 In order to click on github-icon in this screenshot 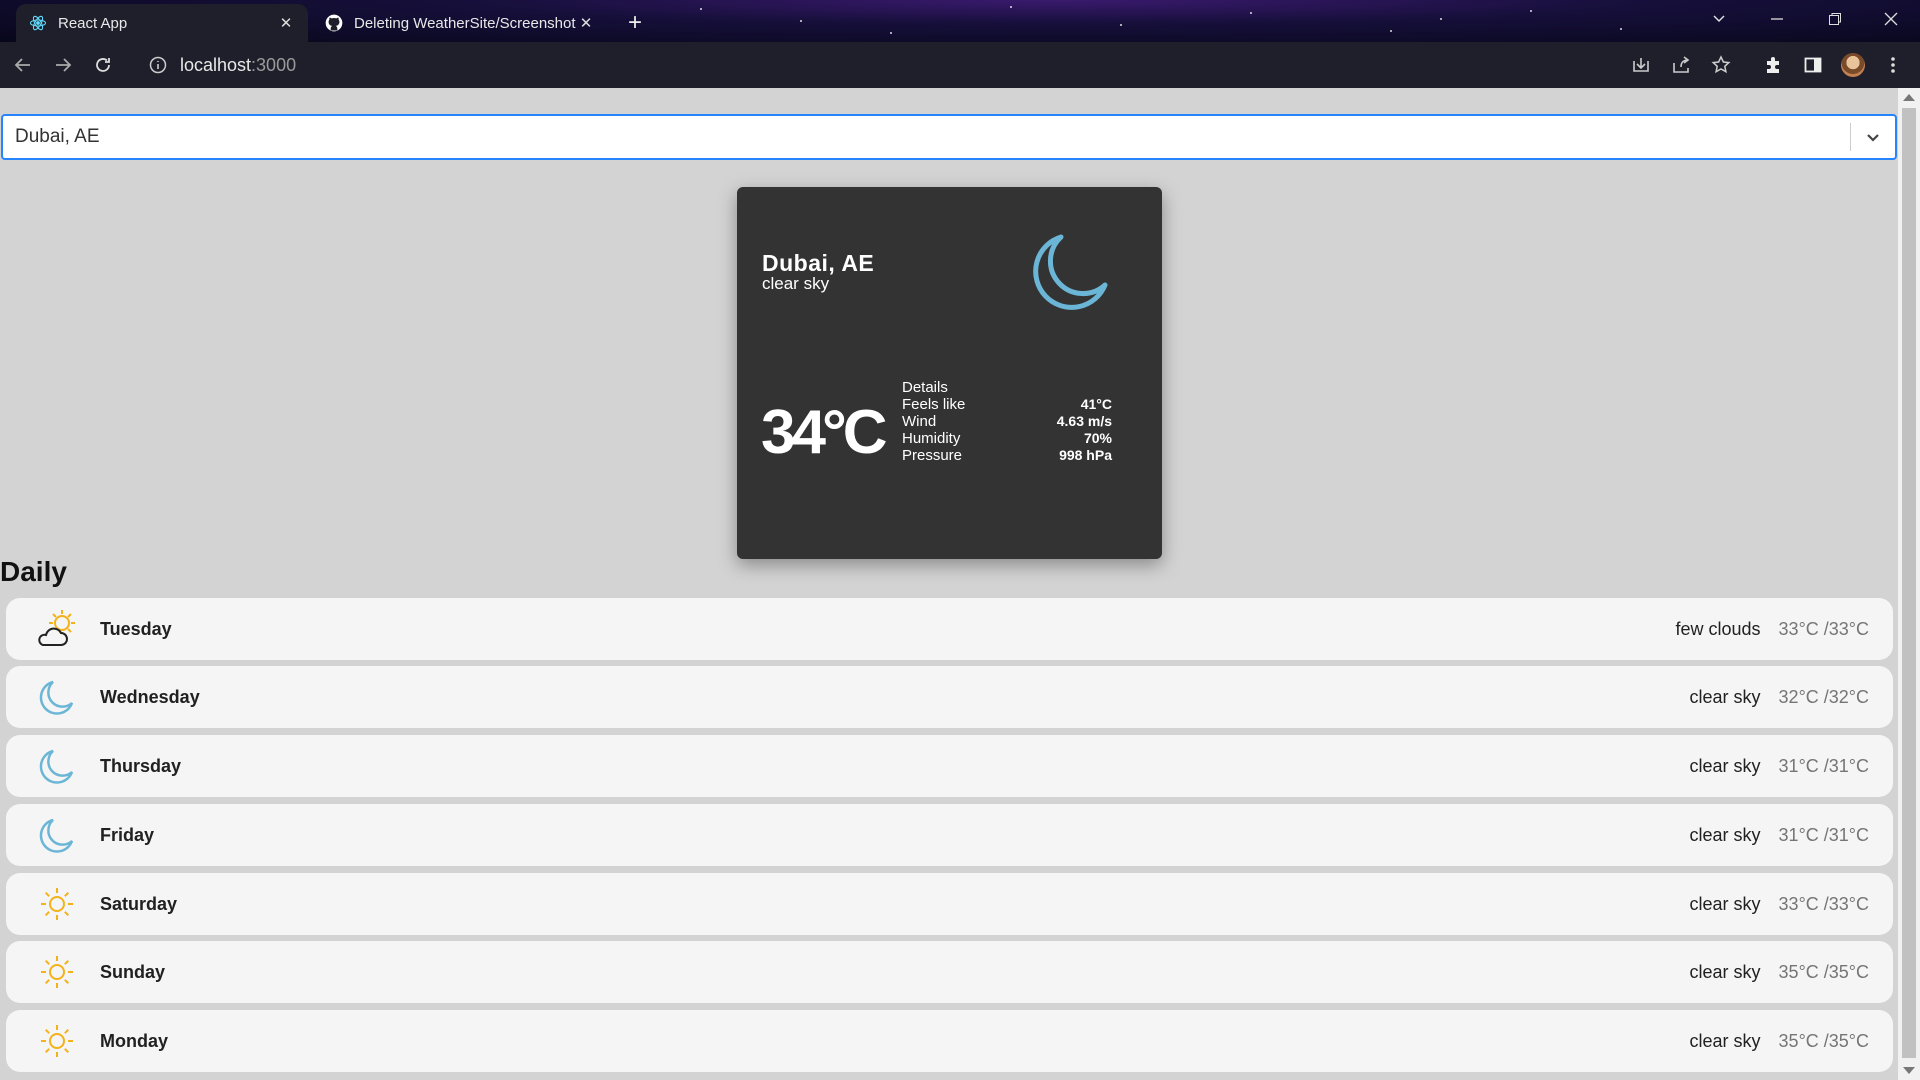, I will do `click(334, 23)`.